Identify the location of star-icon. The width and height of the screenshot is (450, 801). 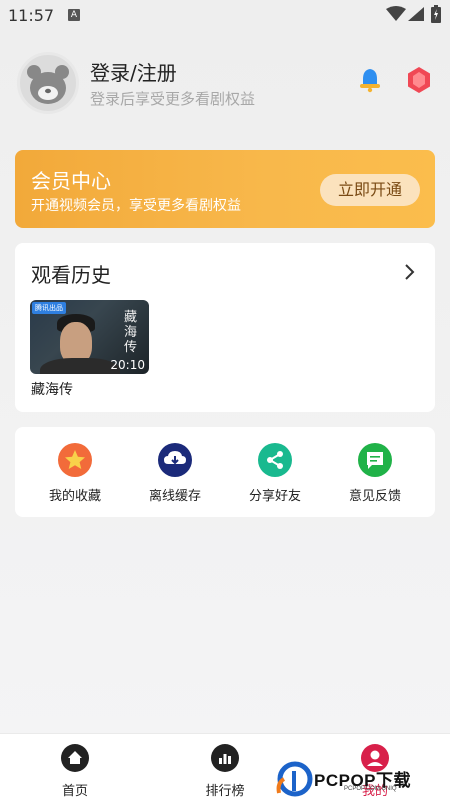
(75, 460).